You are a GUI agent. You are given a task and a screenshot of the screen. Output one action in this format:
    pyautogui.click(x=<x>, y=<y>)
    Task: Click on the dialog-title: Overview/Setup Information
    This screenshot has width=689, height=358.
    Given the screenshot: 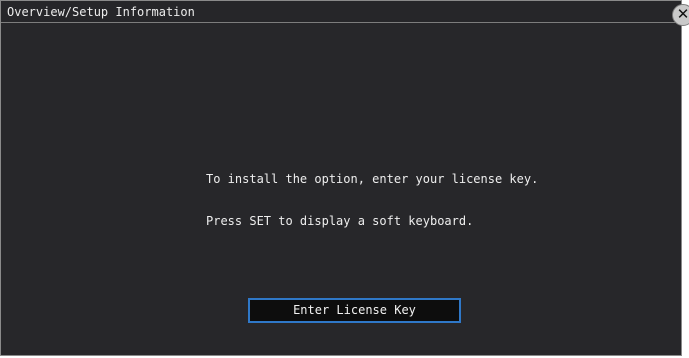 What is the action you would take?
    pyautogui.click(x=101, y=12)
    